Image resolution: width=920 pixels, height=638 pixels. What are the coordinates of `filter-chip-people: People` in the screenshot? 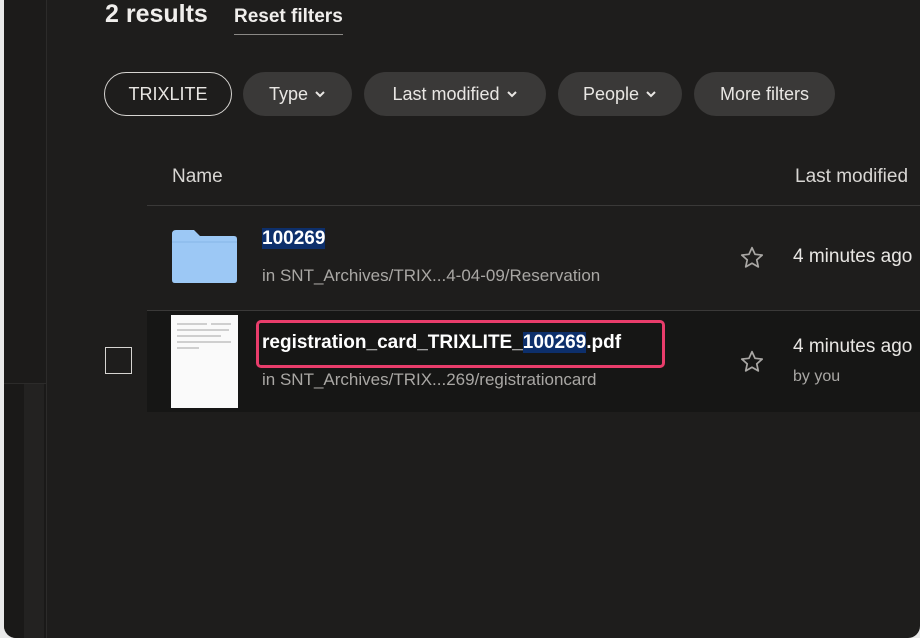 It's located at (620, 94).